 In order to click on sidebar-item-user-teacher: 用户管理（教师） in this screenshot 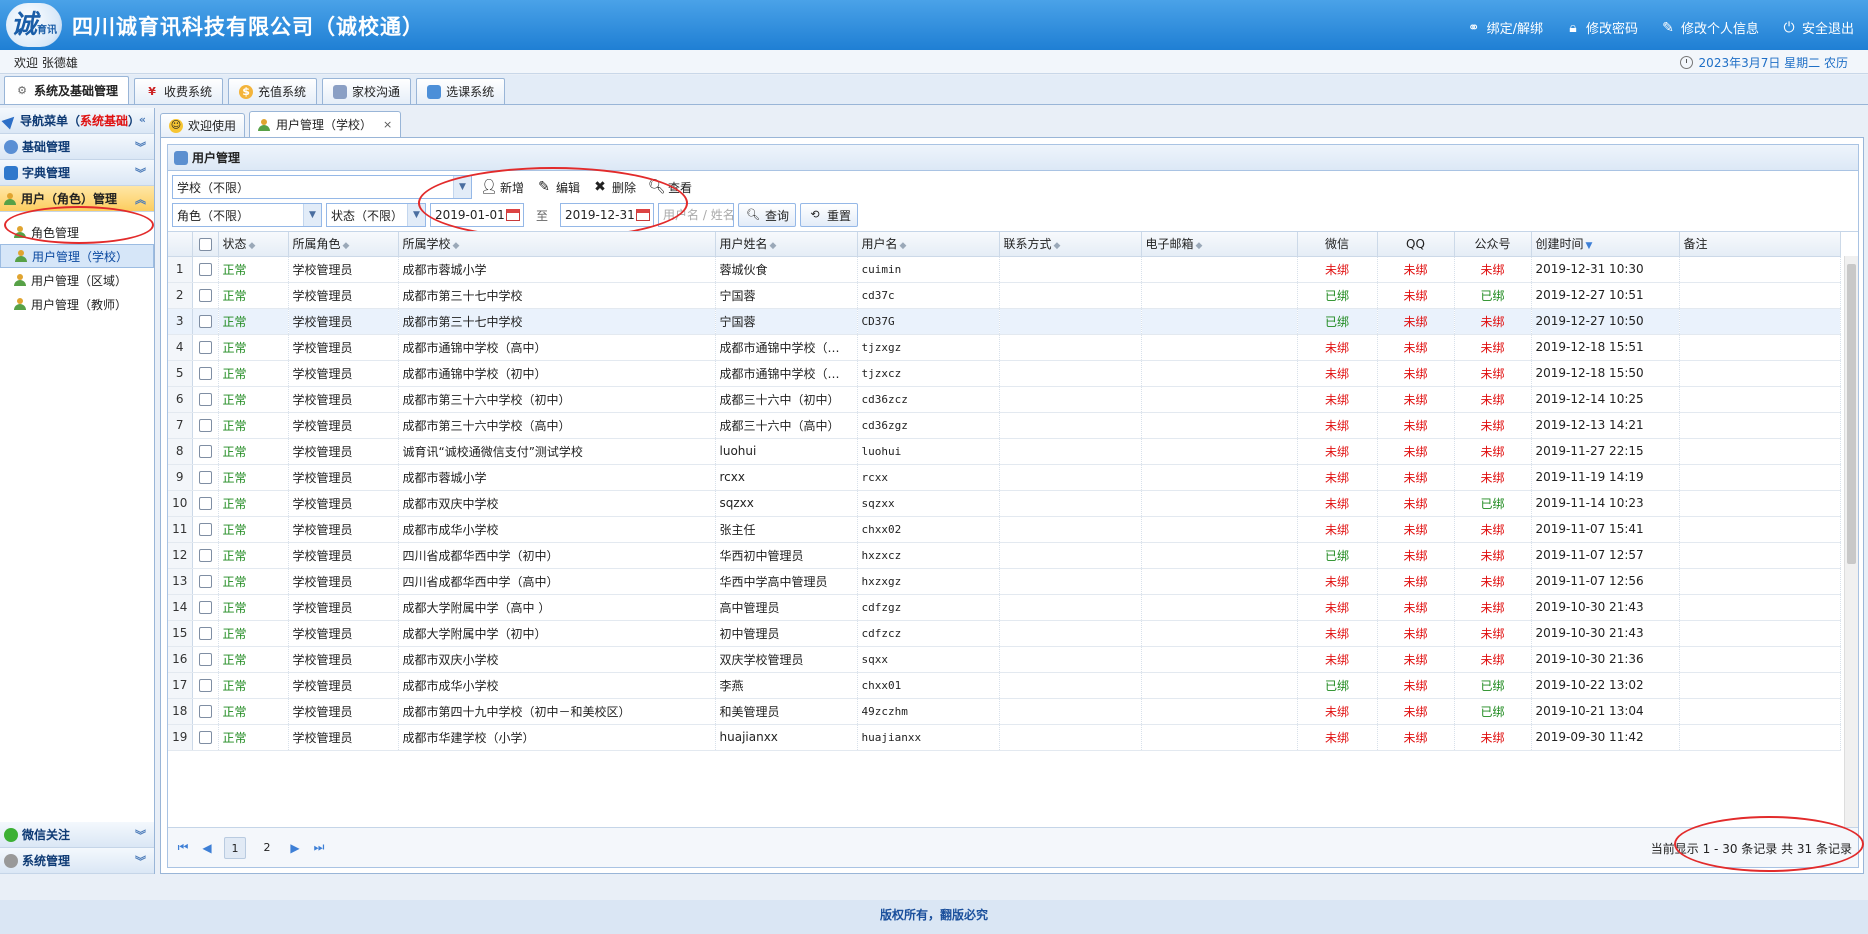, I will do `click(77, 304)`.